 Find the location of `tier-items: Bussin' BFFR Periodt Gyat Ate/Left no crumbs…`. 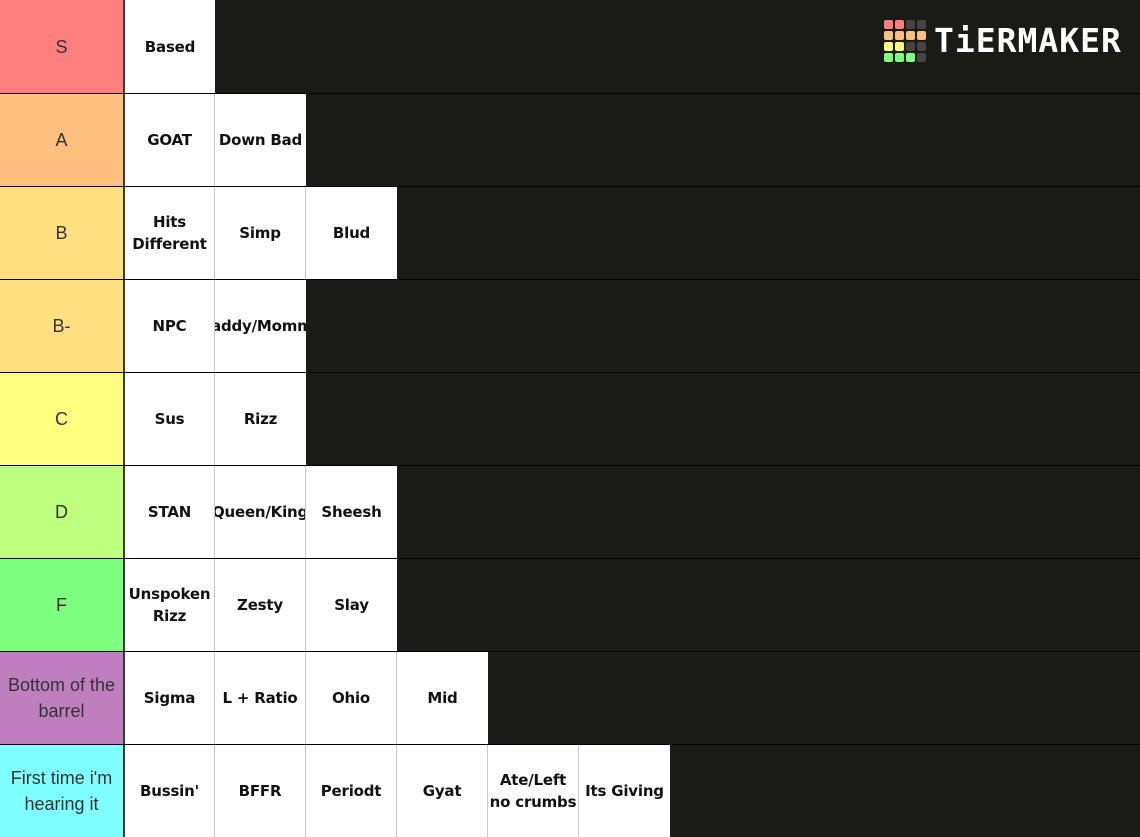

tier-items: Bussin' BFFR Periodt Gyat Ate/Left no crumbs… is located at coordinates (397, 791).